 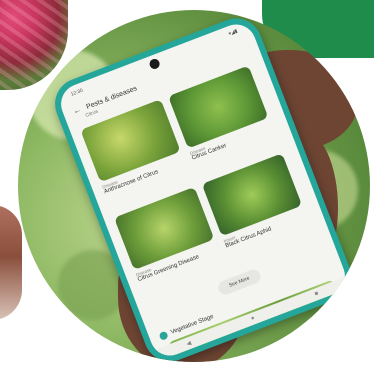 What do you see at coordinates (233, 33) in the screenshot?
I see `status-icons: ▾◢▮` at bounding box center [233, 33].